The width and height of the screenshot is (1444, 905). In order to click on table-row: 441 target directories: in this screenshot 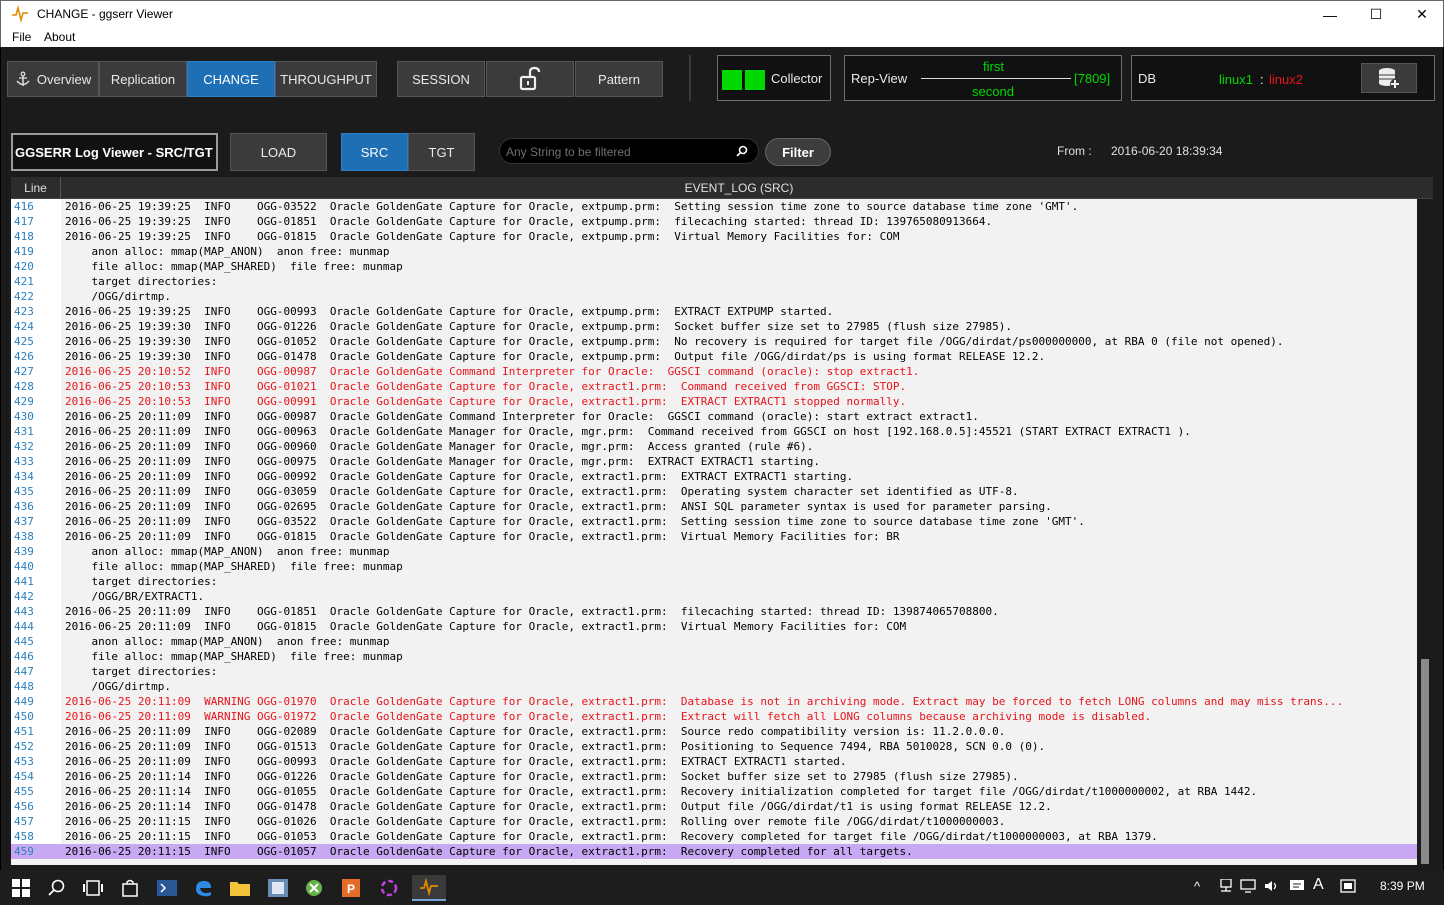, I will do `click(714, 581)`.